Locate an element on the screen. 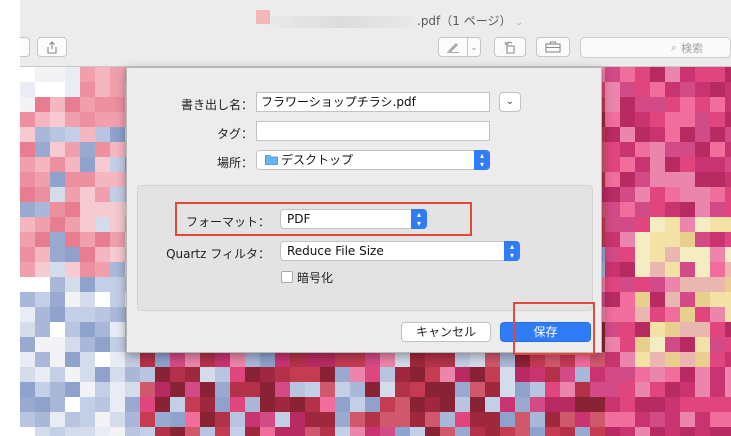 The image size is (731, 436). location-popup: デスクトップ ▴ ▾ is located at coordinates (373, 160).